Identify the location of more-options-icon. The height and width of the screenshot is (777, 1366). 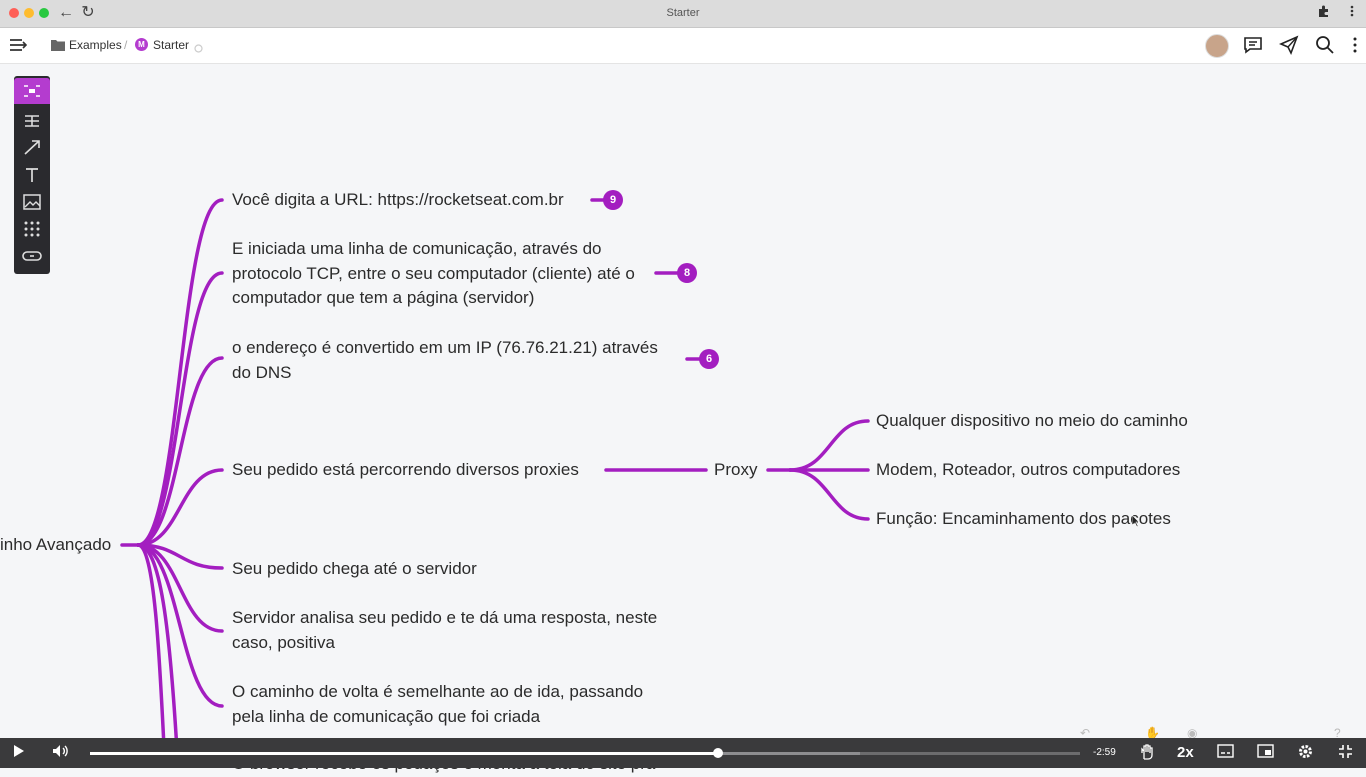
(1355, 45).